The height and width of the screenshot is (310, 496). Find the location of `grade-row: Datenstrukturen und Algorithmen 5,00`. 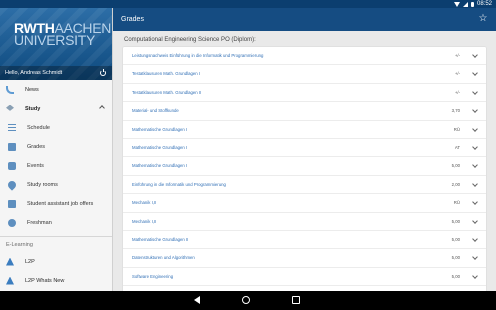

grade-row: Datenstrukturen und Algorithmen 5,00 is located at coordinates (304, 258).